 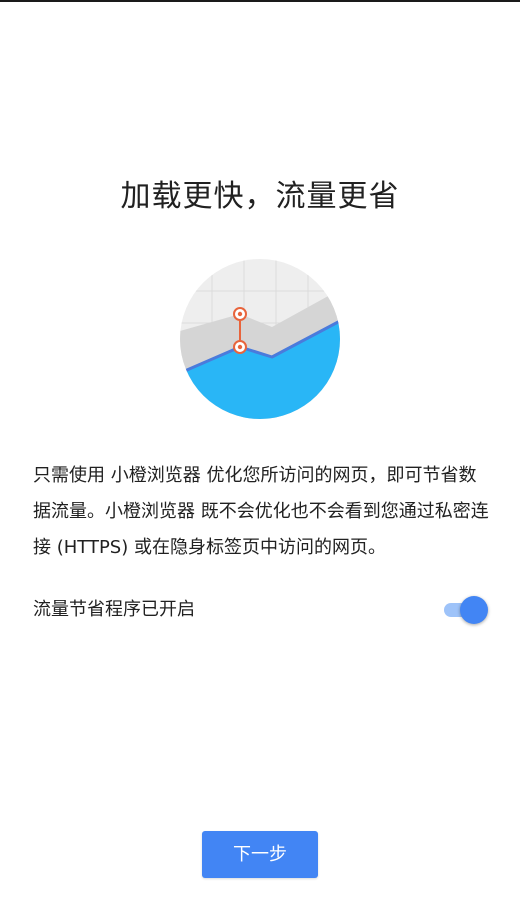 What do you see at coordinates (260, 196) in the screenshot?
I see `page-title: 加载更快，流量更省` at bounding box center [260, 196].